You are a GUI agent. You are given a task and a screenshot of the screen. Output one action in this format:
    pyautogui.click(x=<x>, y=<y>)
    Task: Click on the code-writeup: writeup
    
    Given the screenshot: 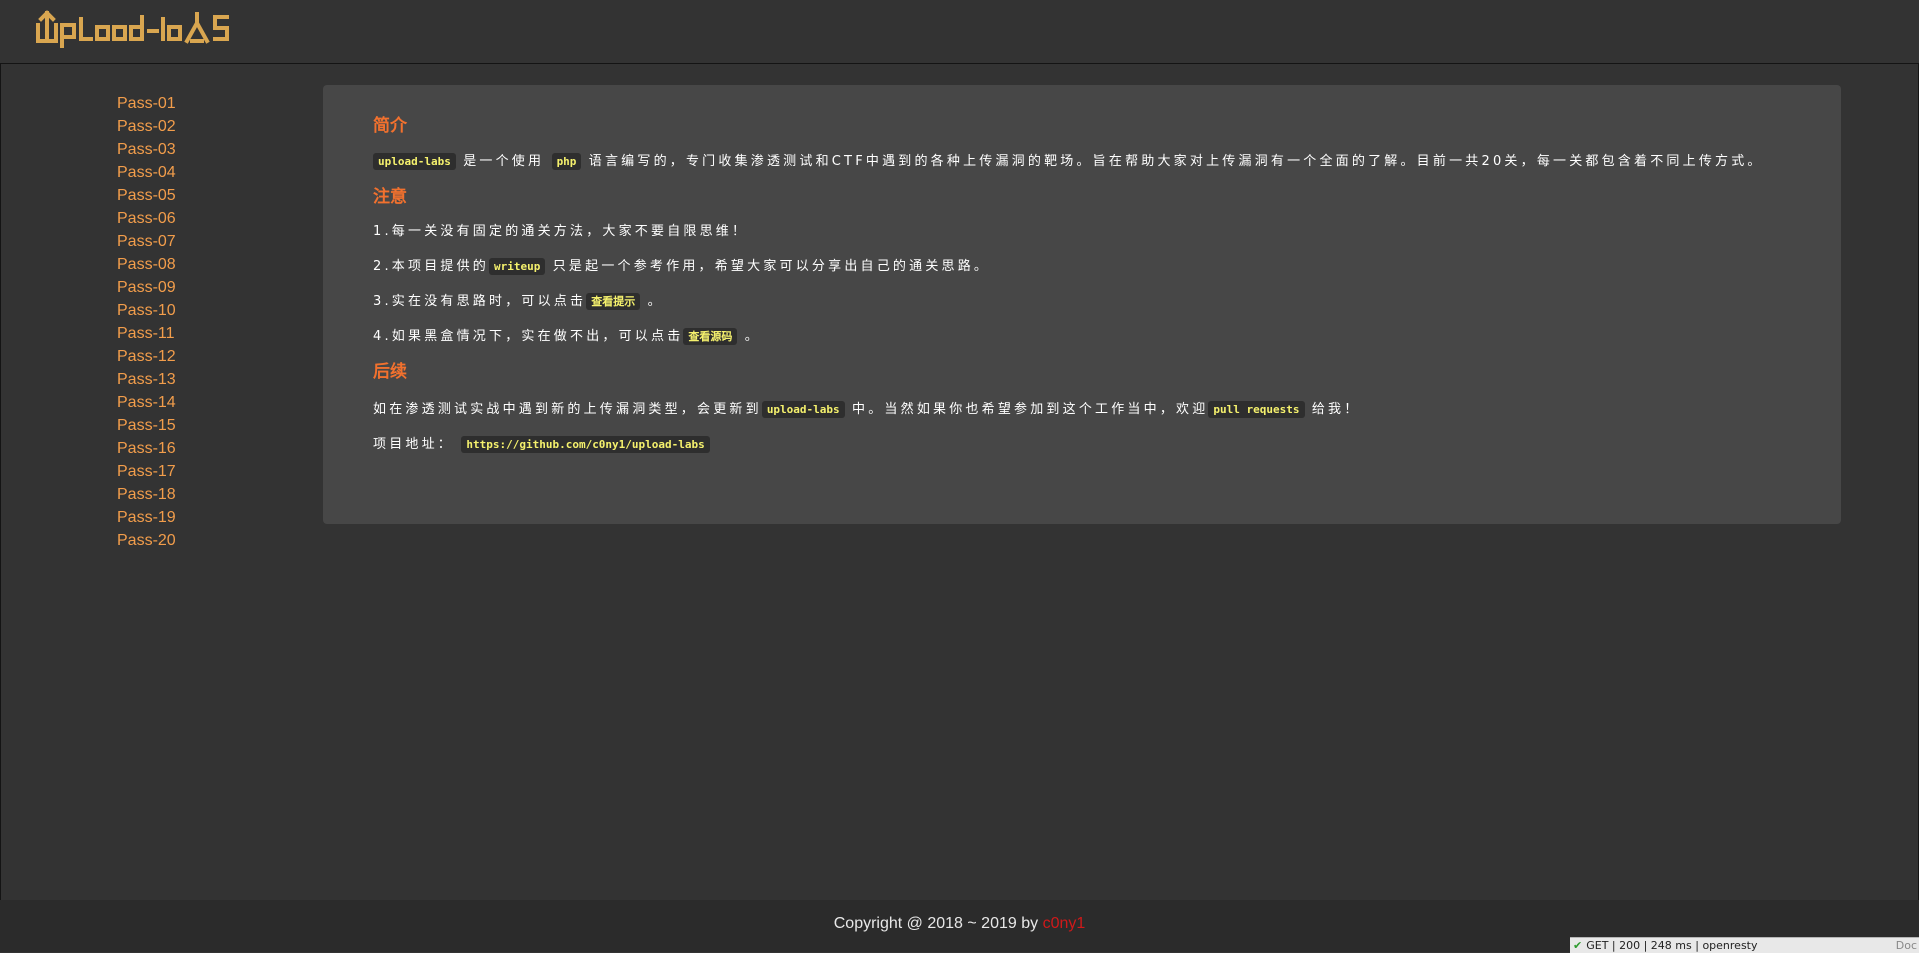 What is the action you would take?
    pyautogui.click(x=517, y=266)
    